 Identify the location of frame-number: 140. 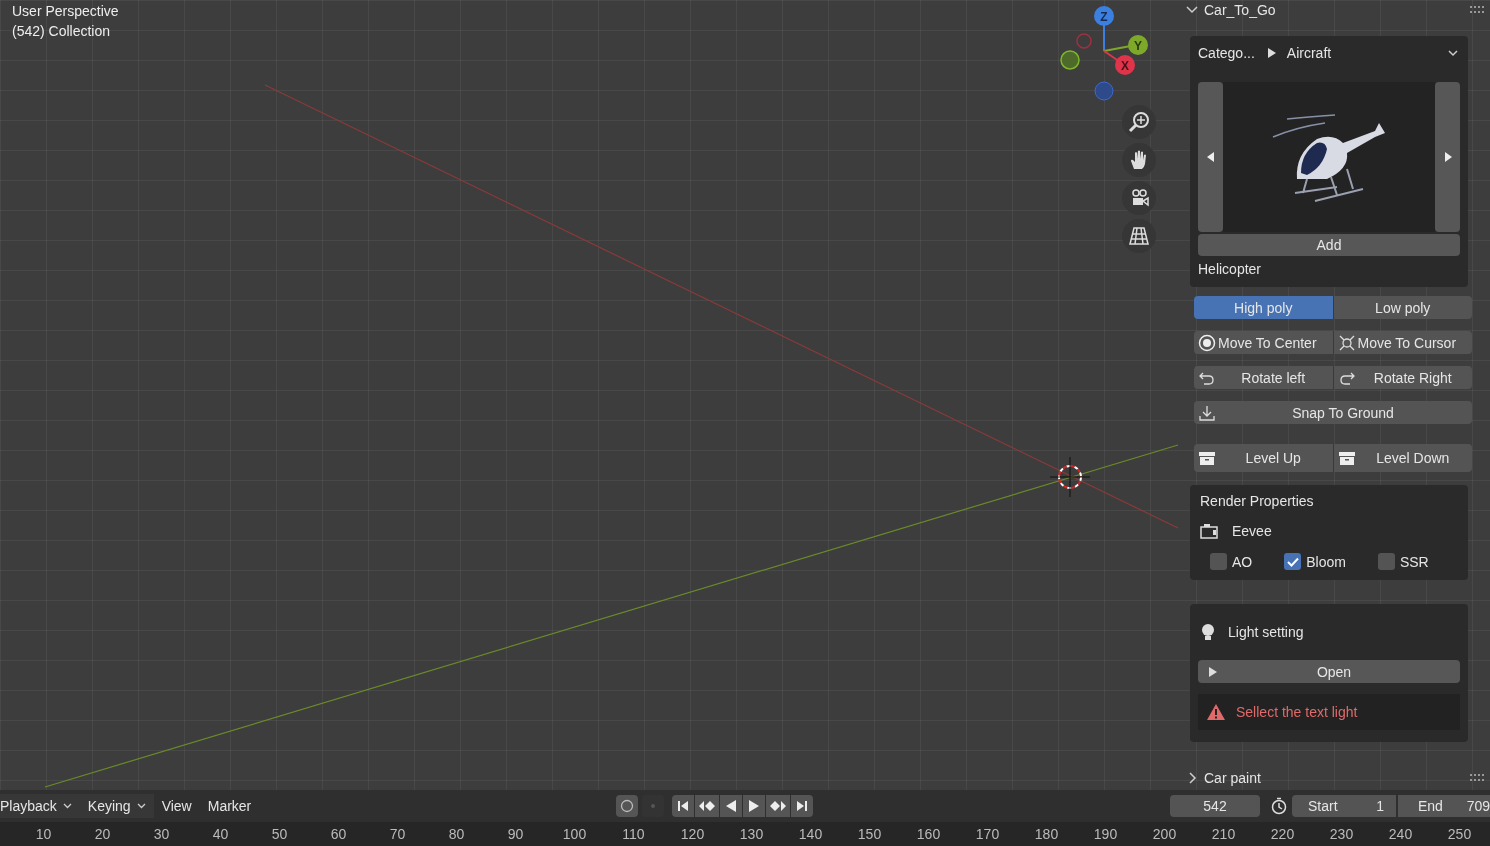
(810, 834).